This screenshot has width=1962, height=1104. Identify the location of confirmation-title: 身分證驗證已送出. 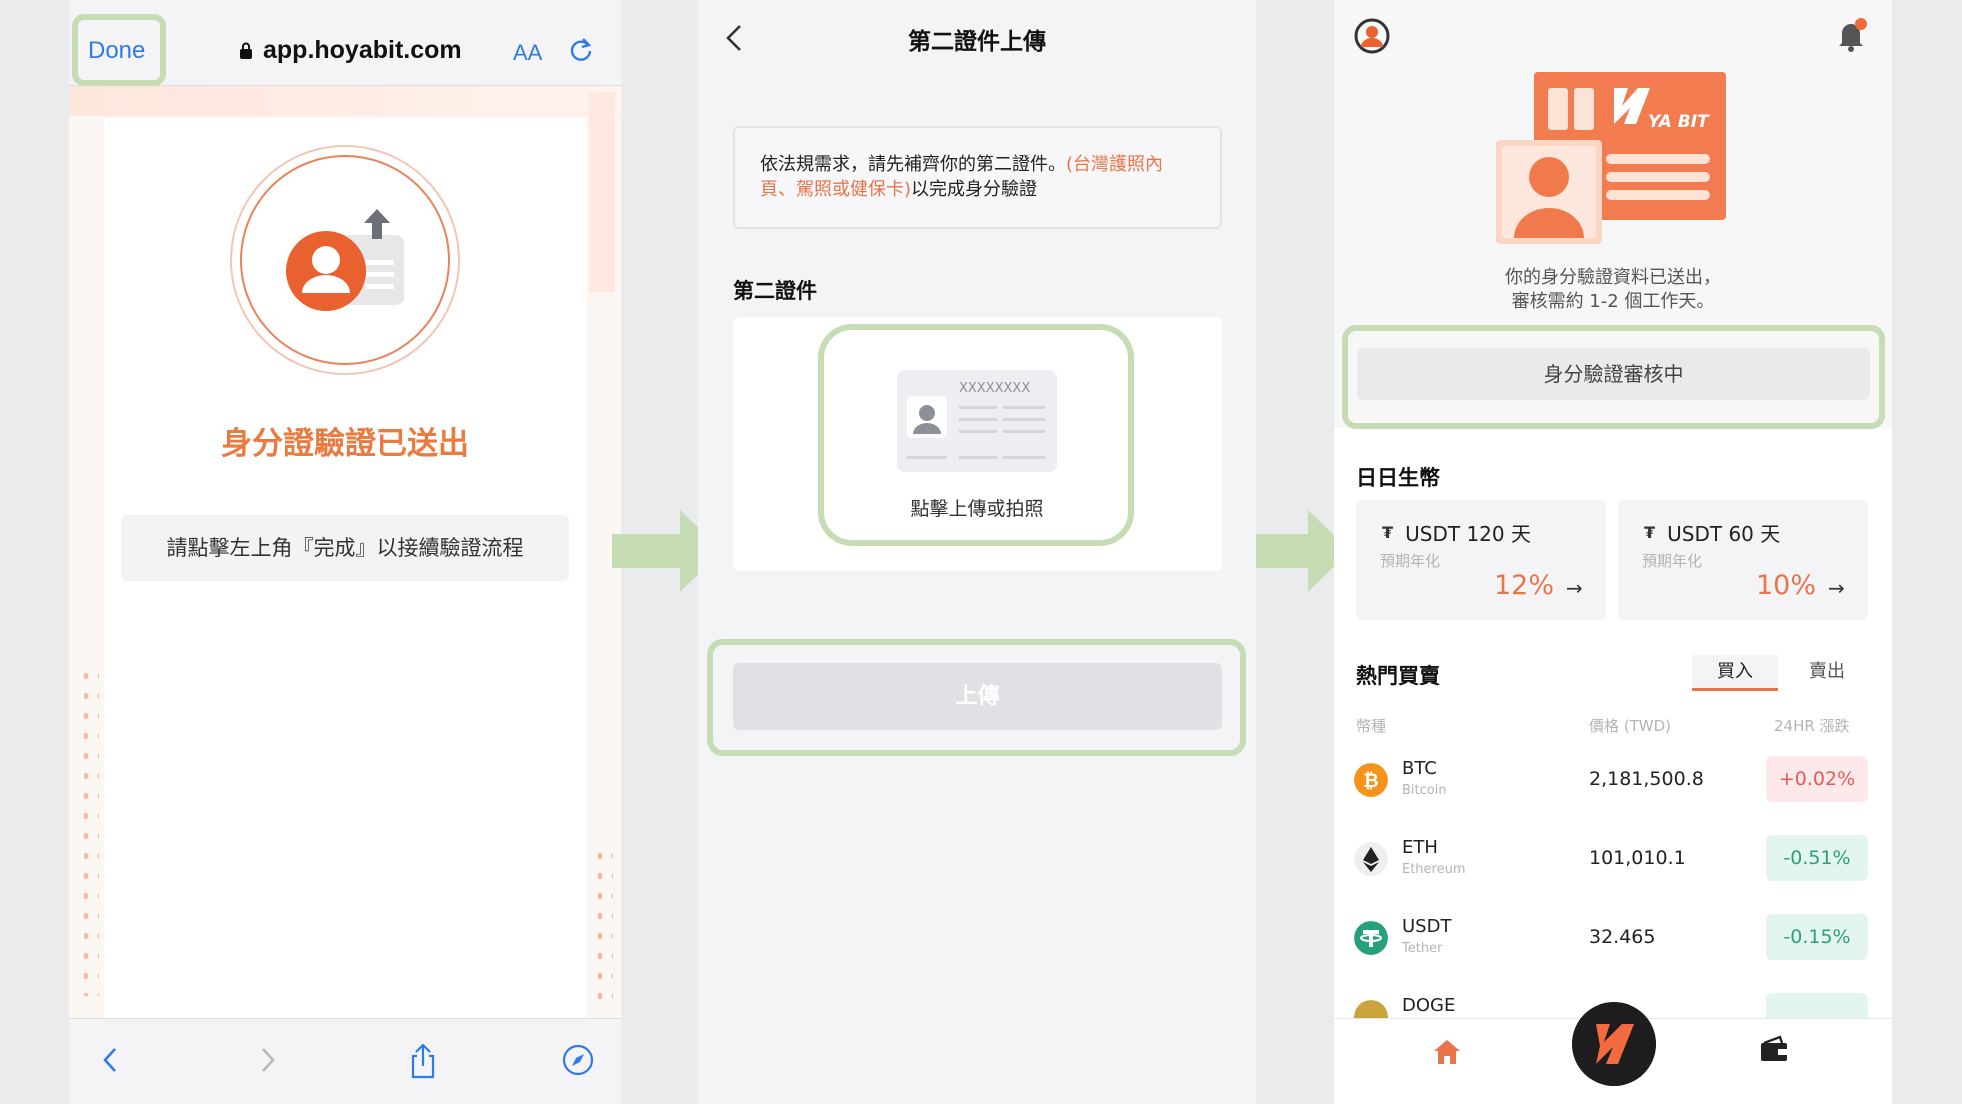
(345, 444).